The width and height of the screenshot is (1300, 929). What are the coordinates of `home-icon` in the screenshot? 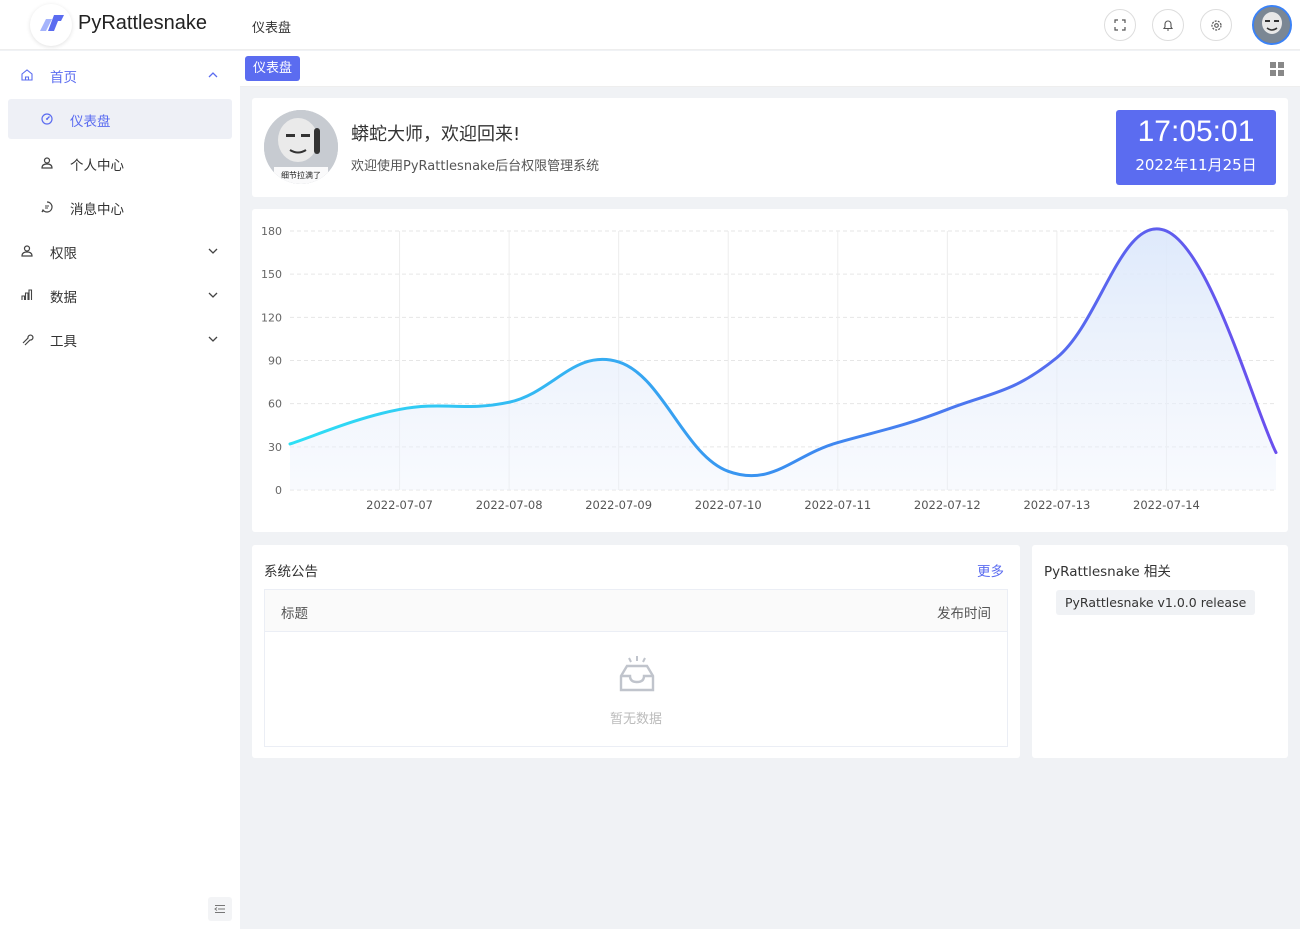 It's located at (27, 75).